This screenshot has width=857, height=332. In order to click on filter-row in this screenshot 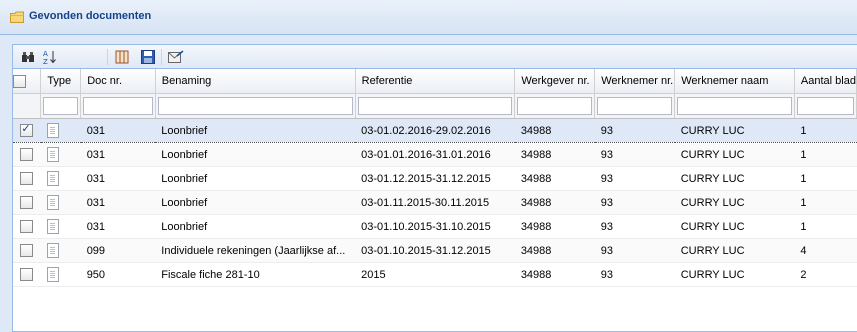, I will do `click(435, 106)`.